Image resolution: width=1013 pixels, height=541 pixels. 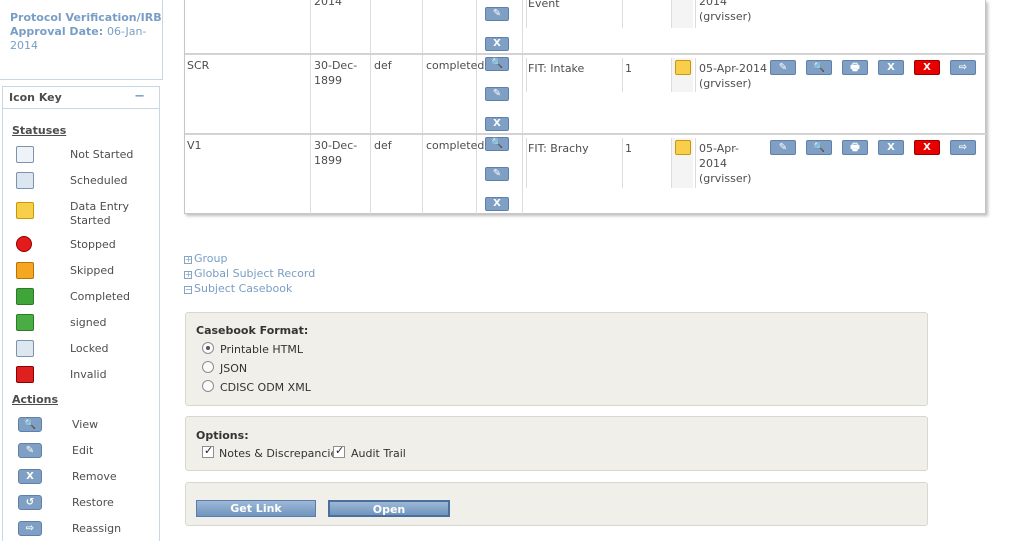 What do you see at coordinates (927, 67) in the screenshot?
I see `row-scr-delete-icon: X` at bounding box center [927, 67].